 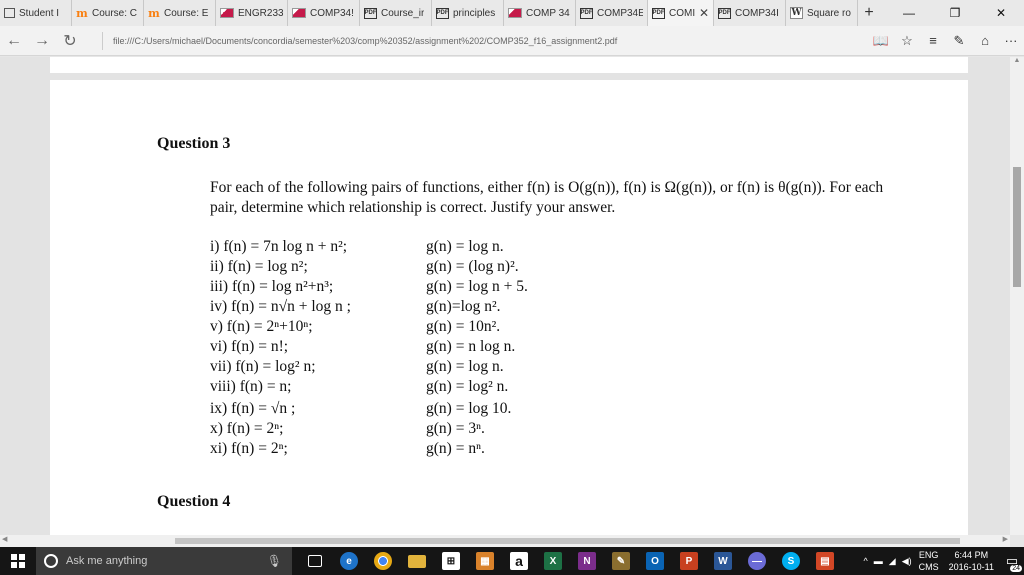 I want to click on store-icon: ⊞, so click(x=451, y=561).